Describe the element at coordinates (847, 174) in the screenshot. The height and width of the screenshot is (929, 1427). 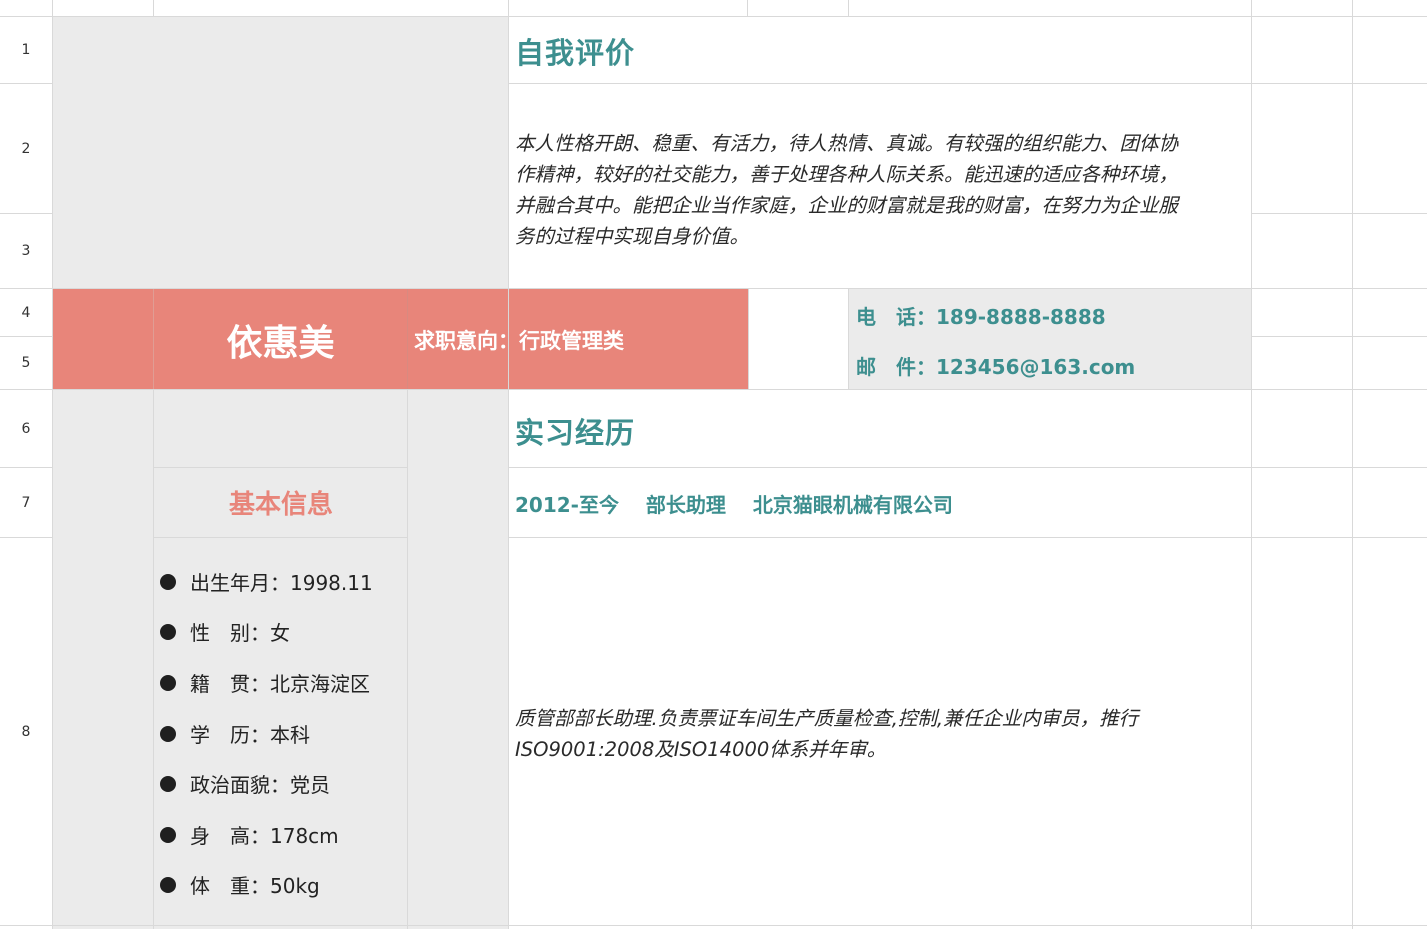
I see `self-eval-line: 作精神，较好的社交能力，善于处理各种人际关系。能迅速的适应各种环境，` at that location.